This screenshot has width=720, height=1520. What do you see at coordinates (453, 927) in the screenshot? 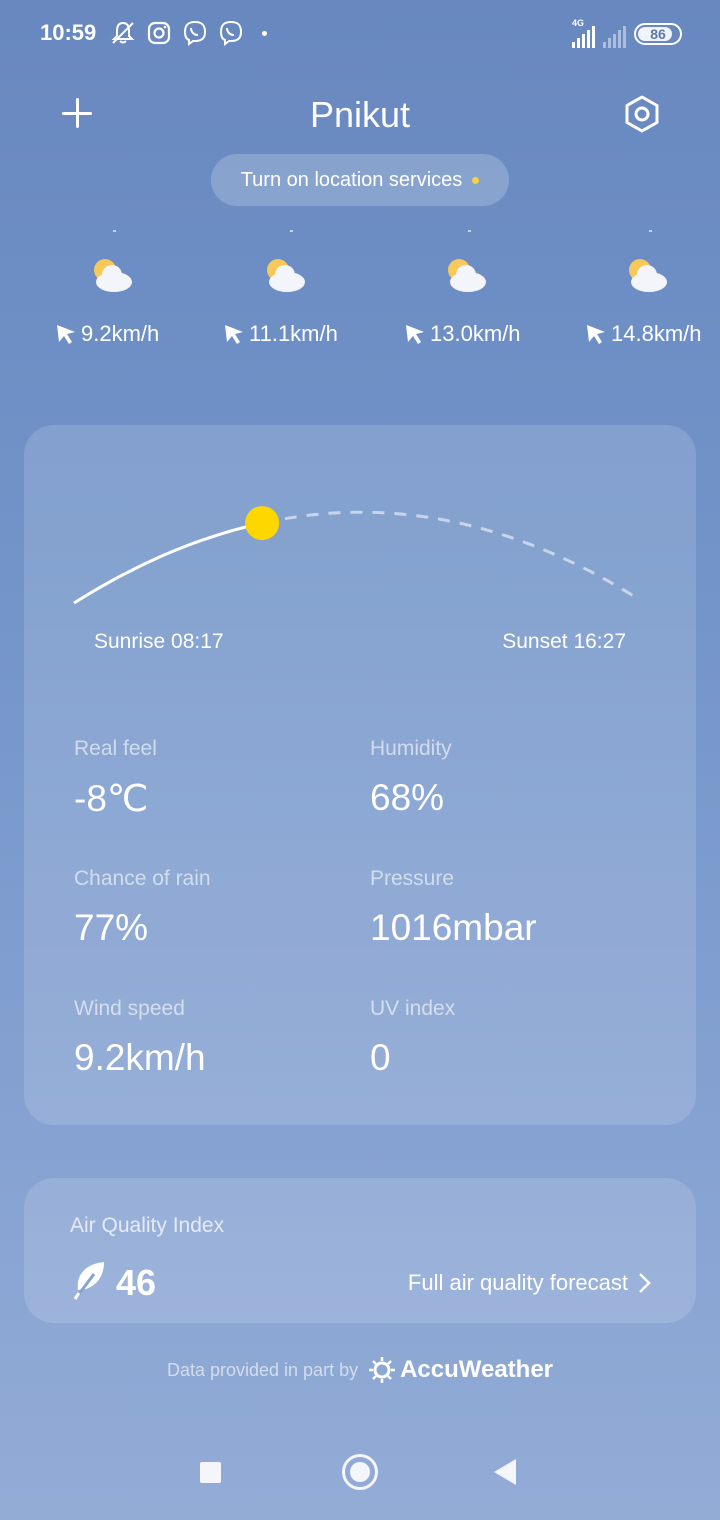
I see `pressure-value: 1016mbar` at bounding box center [453, 927].